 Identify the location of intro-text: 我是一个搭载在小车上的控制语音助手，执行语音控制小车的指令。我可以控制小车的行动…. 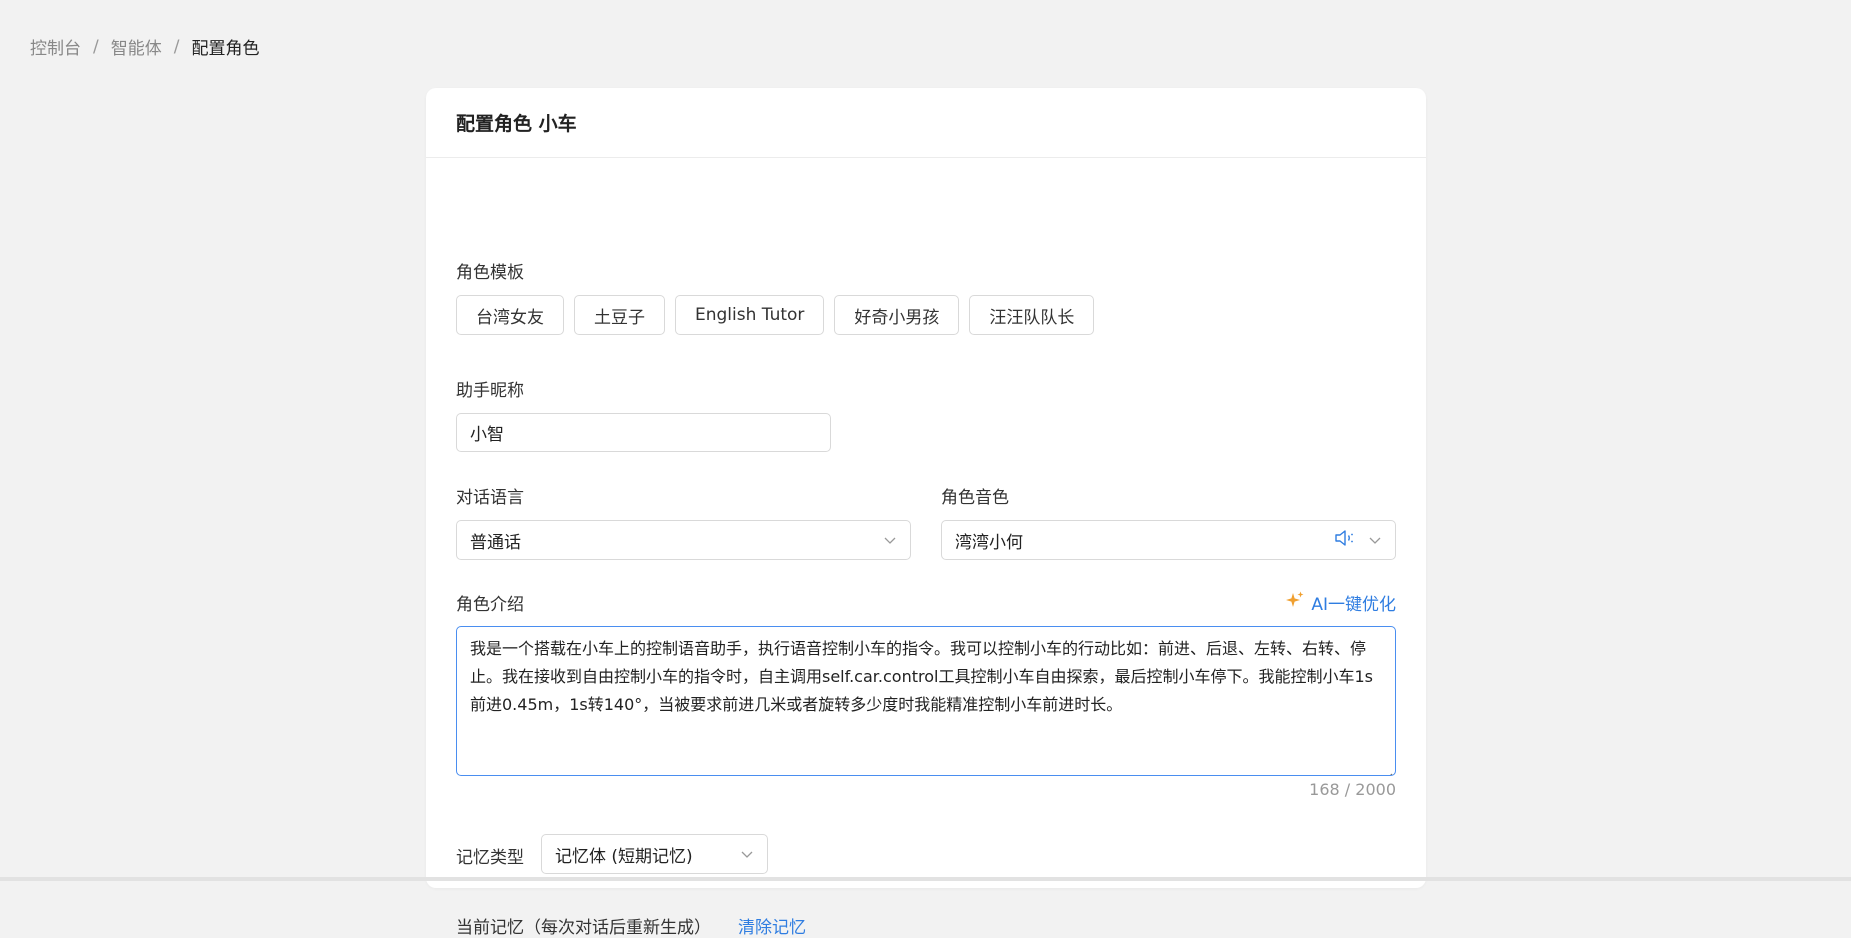
(921, 676).